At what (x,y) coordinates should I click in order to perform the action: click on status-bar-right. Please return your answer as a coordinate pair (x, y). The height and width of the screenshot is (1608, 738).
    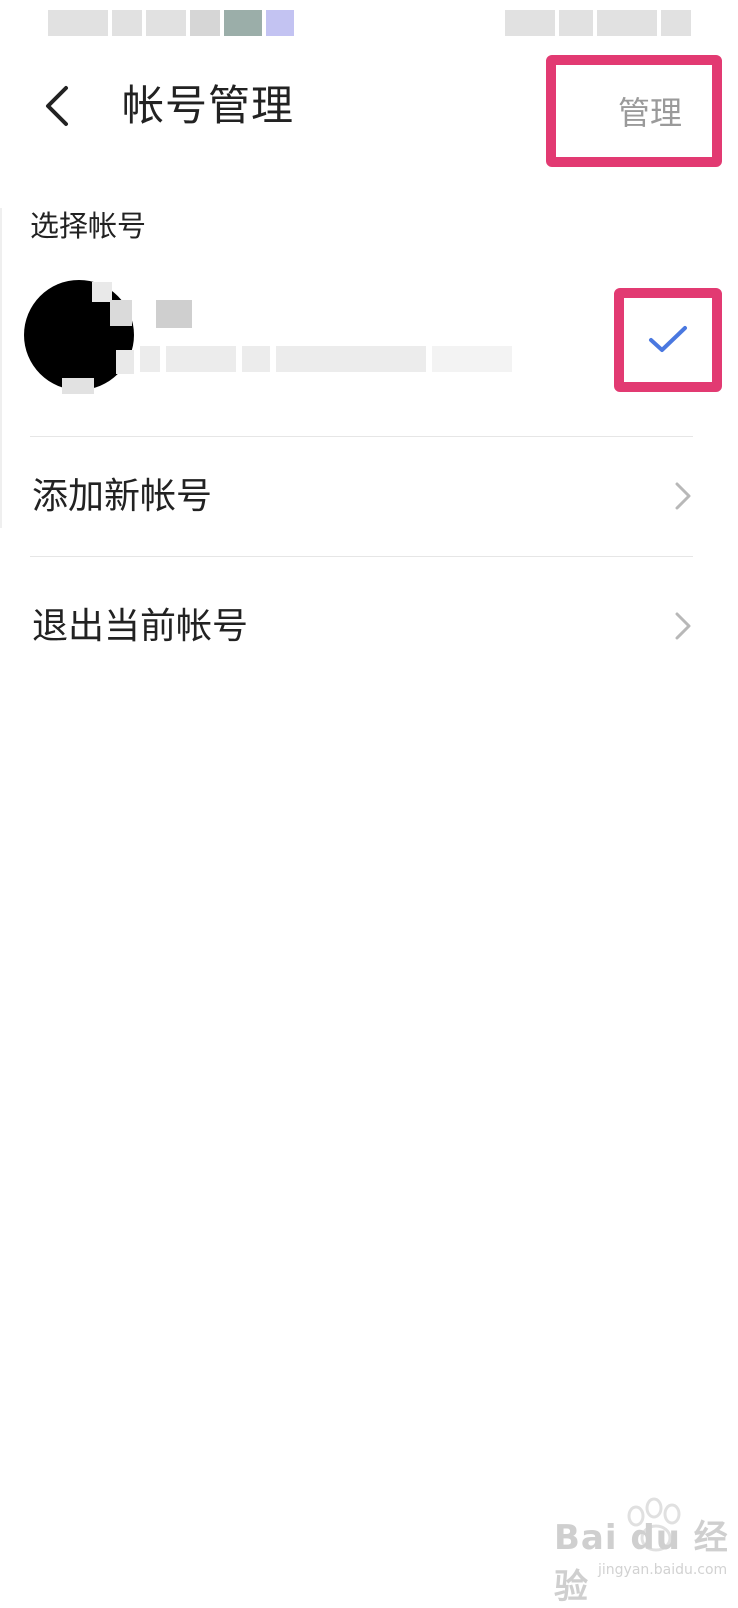
    Looking at the image, I should click on (598, 23).